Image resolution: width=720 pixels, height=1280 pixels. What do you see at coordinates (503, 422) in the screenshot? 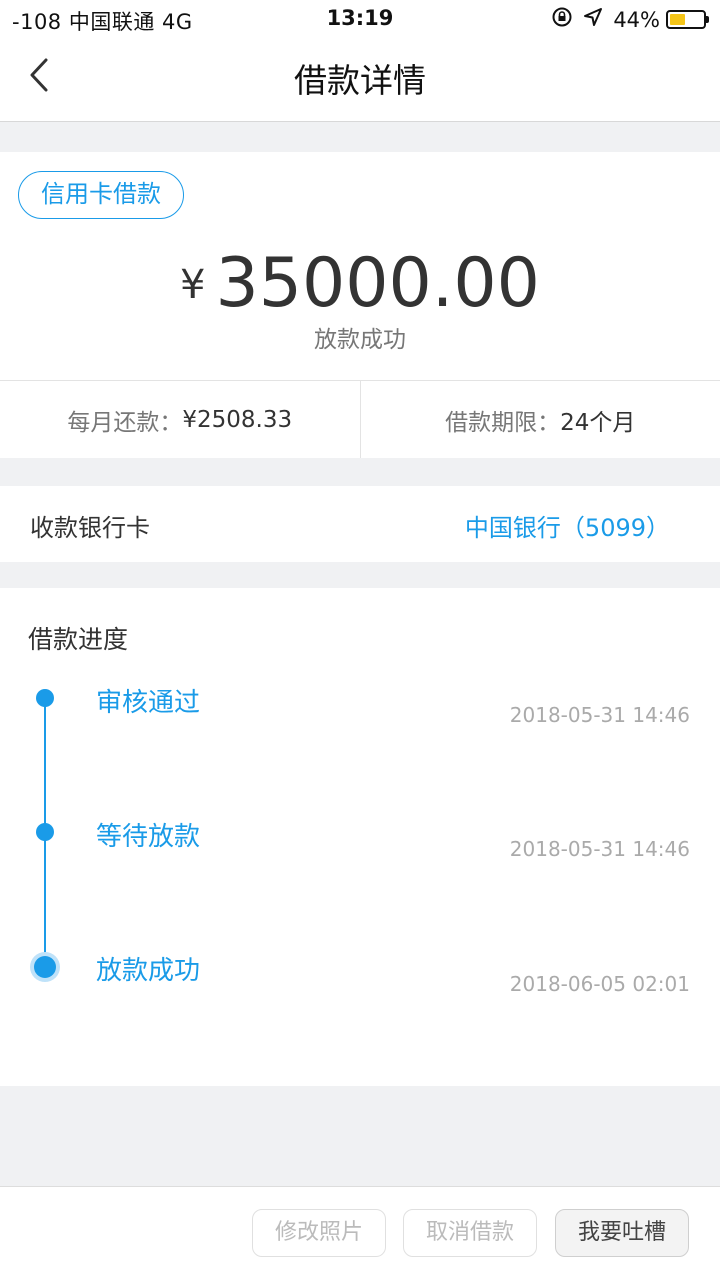
I see `loan-term-label: 借款期限：` at bounding box center [503, 422].